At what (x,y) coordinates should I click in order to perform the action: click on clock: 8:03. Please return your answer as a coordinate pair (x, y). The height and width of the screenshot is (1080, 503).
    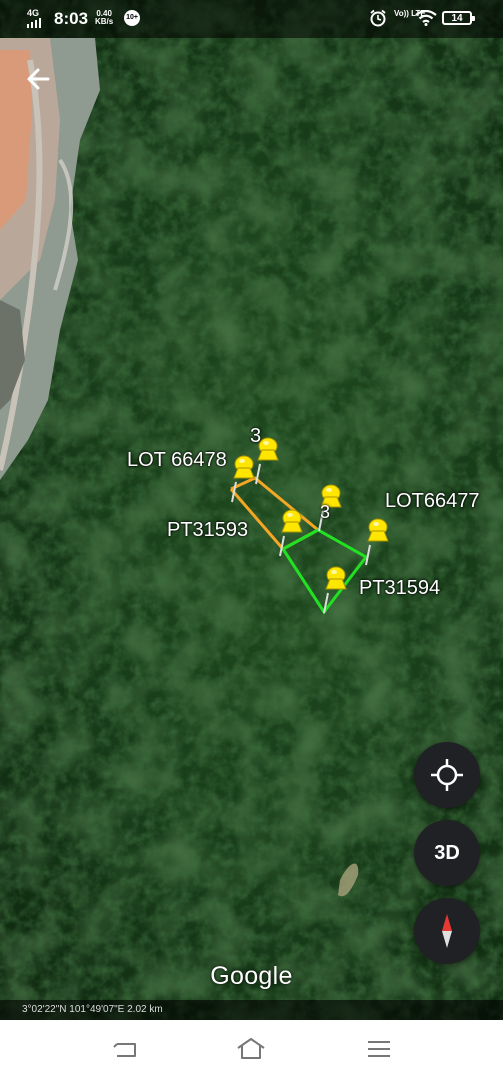
    Looking at the image, I should click on (71, 18).